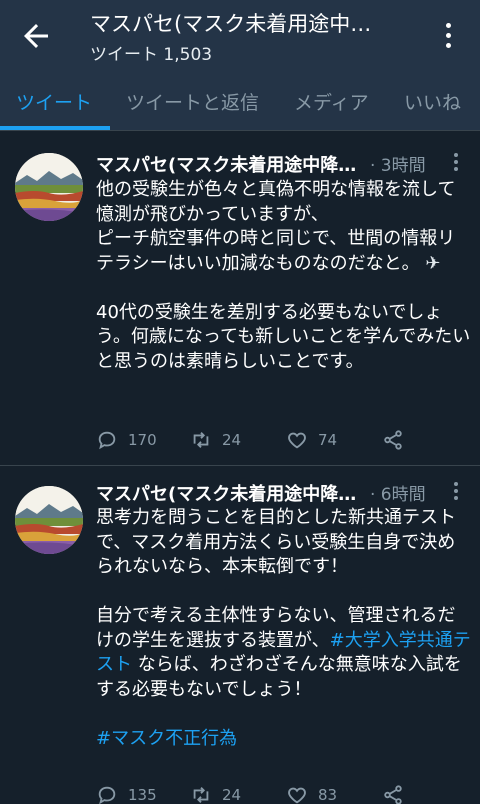  Describe the element at coordinates (126, 440) in the screenshot. I see `reply-button: 170` at that location.